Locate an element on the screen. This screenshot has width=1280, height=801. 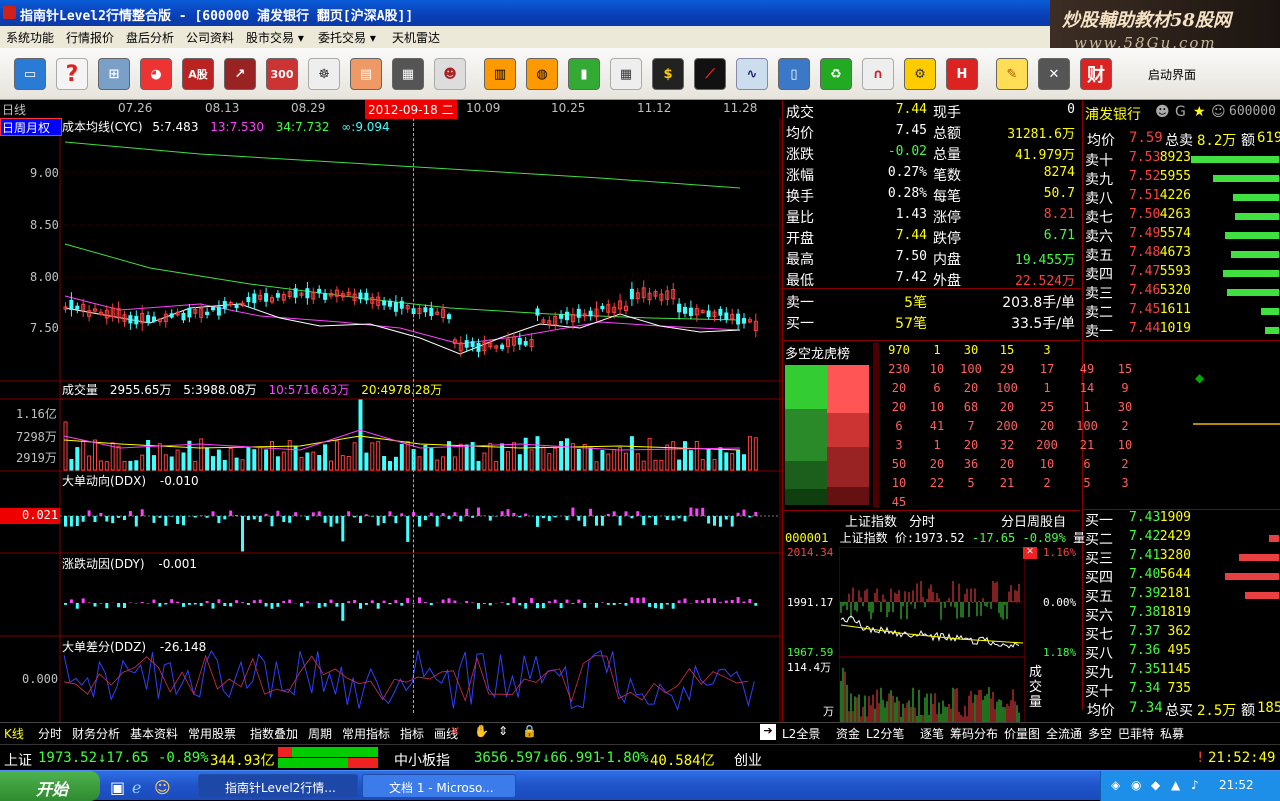
h-icon: H is located at coordinates (962, 74).